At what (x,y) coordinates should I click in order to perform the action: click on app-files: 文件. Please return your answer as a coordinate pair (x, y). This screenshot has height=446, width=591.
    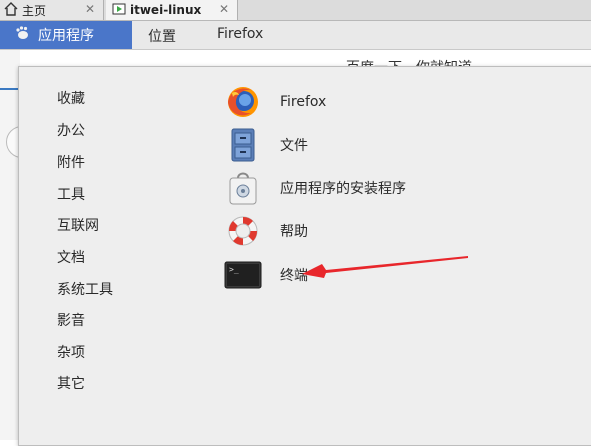
    Looking at the image, I should click on (374, 145).